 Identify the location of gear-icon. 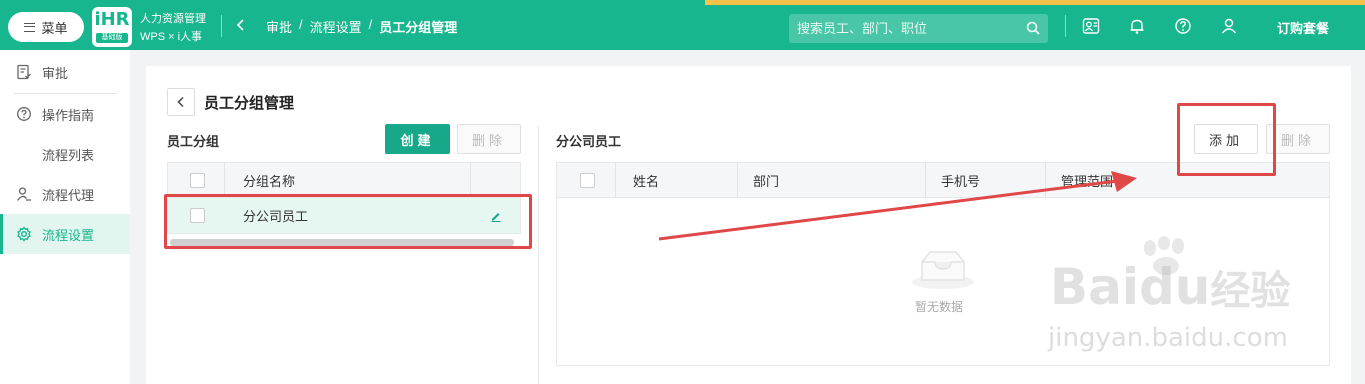
(24, 234).